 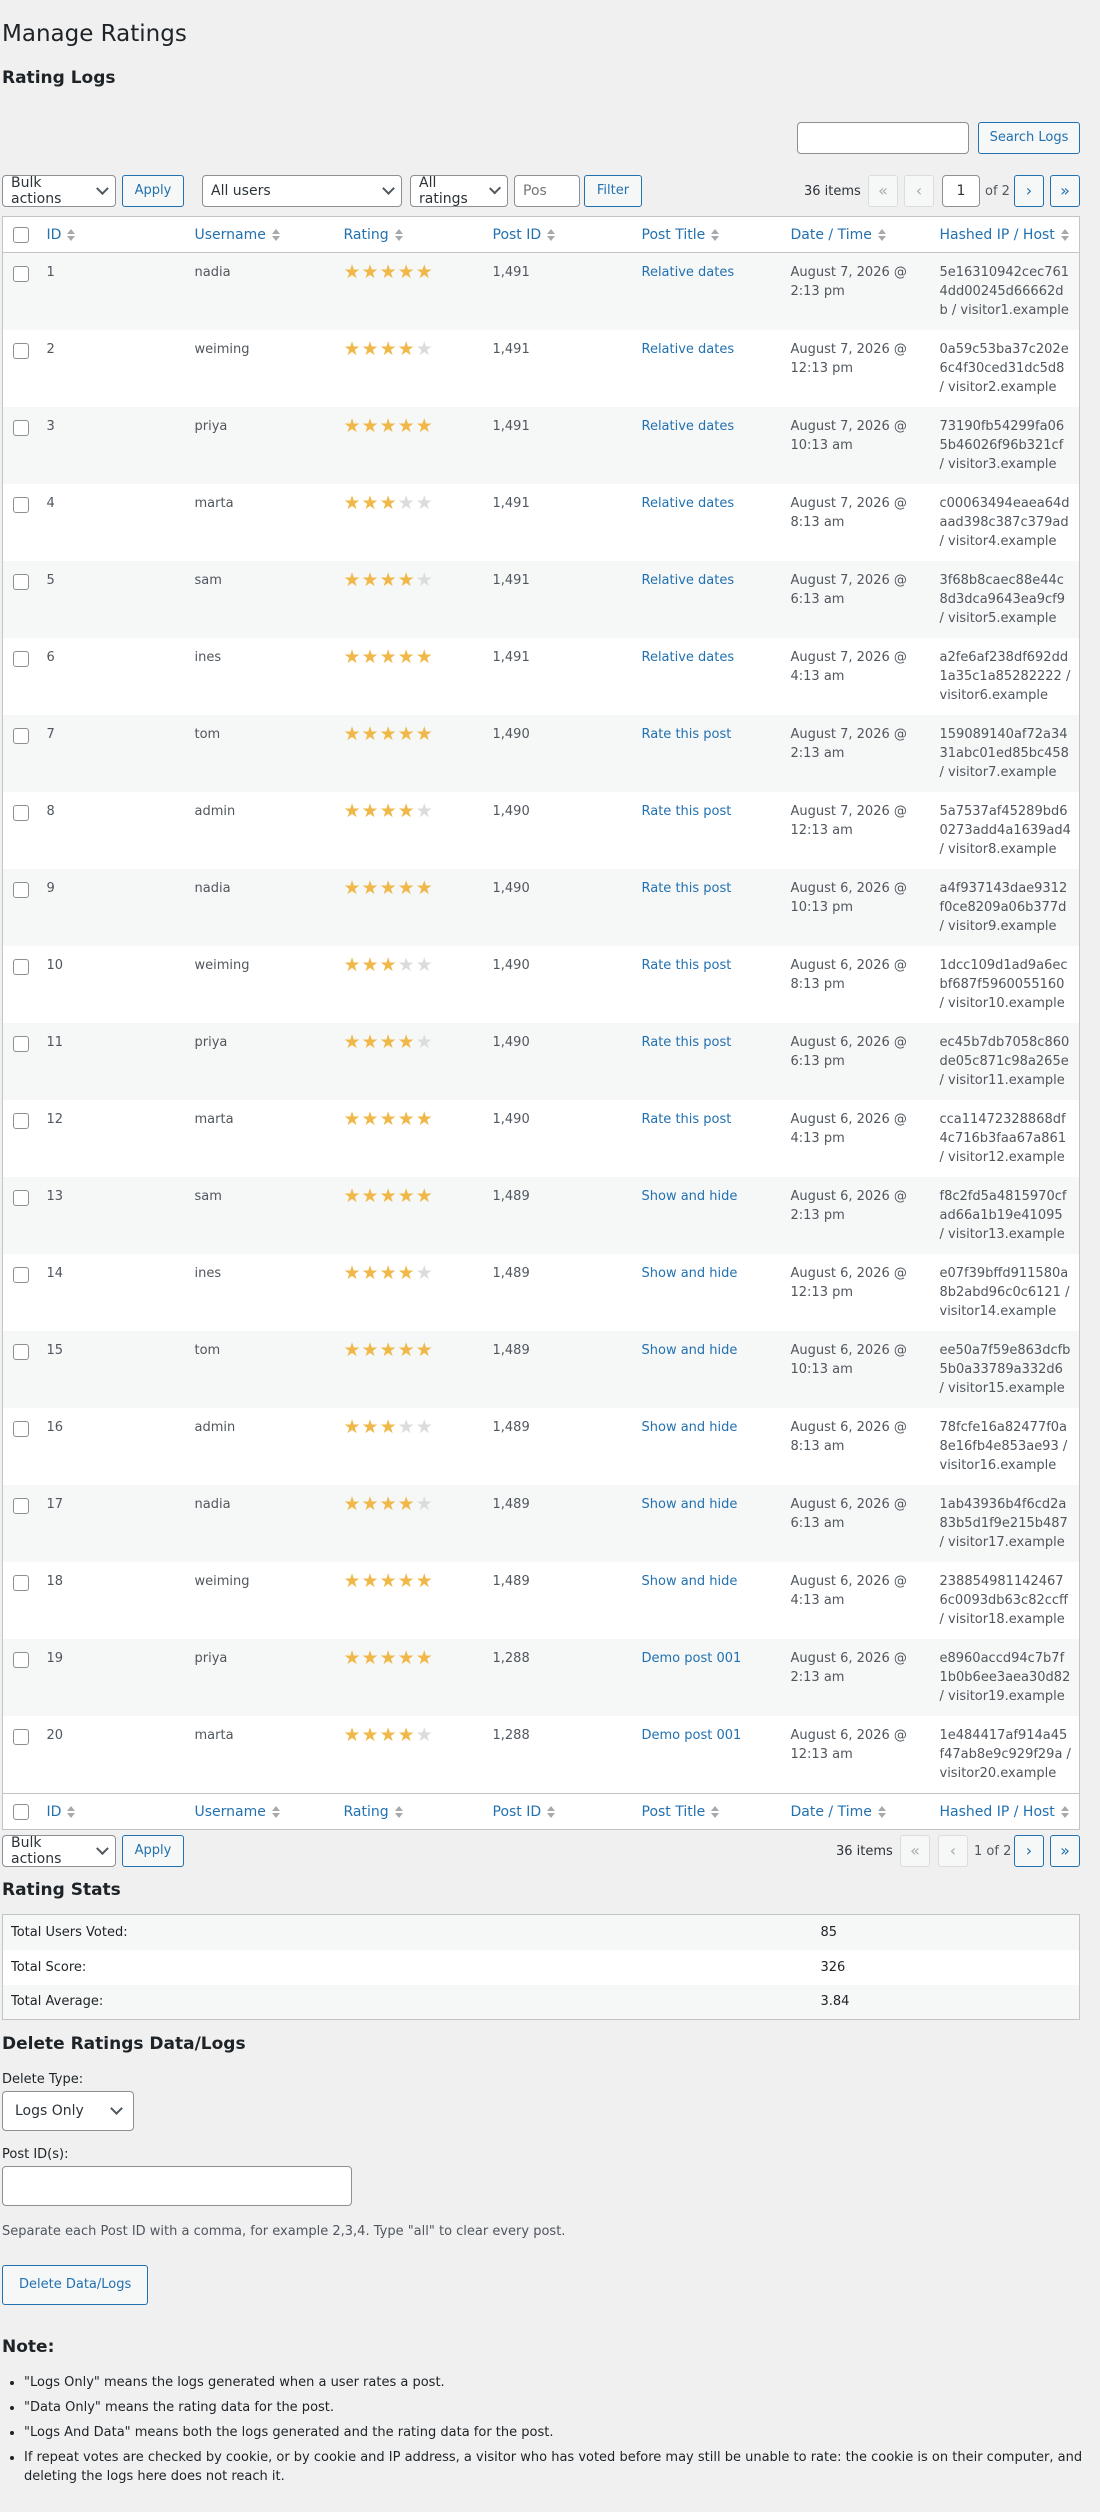 I want to click on col-date-time-footer: Date / Time, so click(x=857, y=1811).